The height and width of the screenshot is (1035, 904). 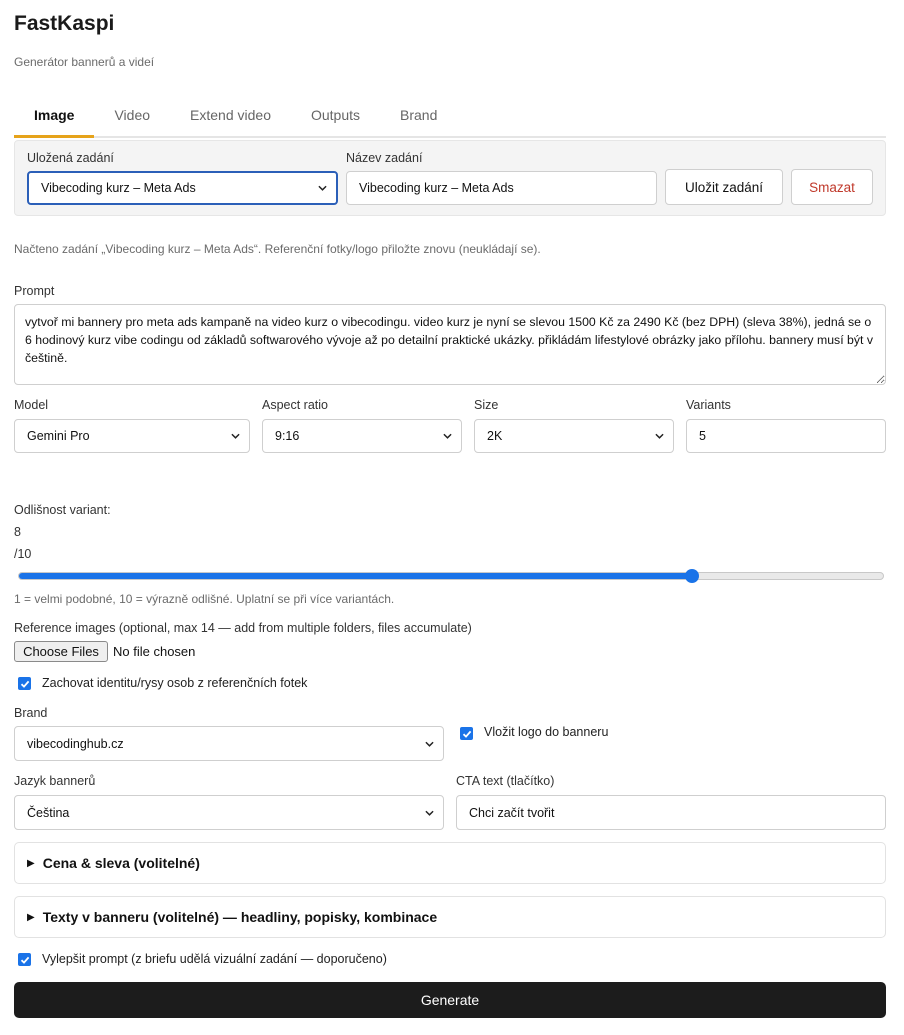 What do you see at coordinates (295, 405) in the screenshot?
I see `aspect-ratio-label: Aspect ratio` at bounding box center [295, 405].